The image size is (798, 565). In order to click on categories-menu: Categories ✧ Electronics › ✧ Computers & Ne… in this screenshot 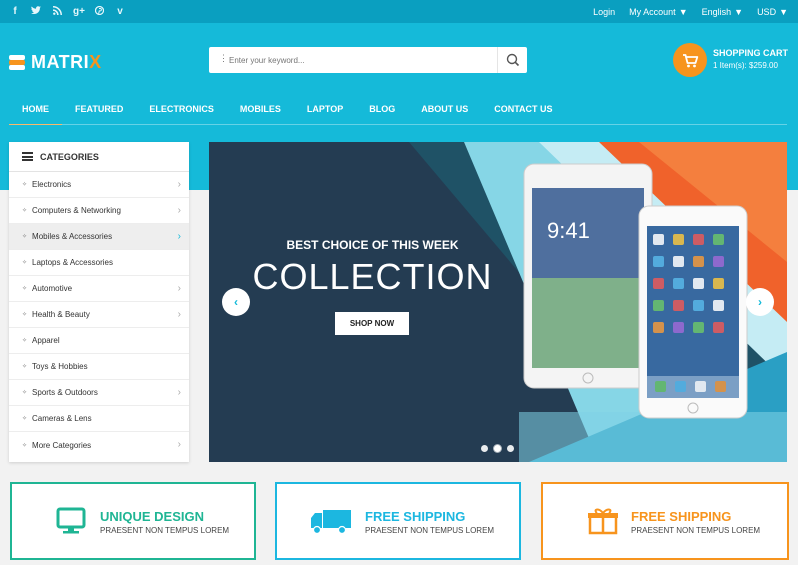, I will do `click(99, 302)`.